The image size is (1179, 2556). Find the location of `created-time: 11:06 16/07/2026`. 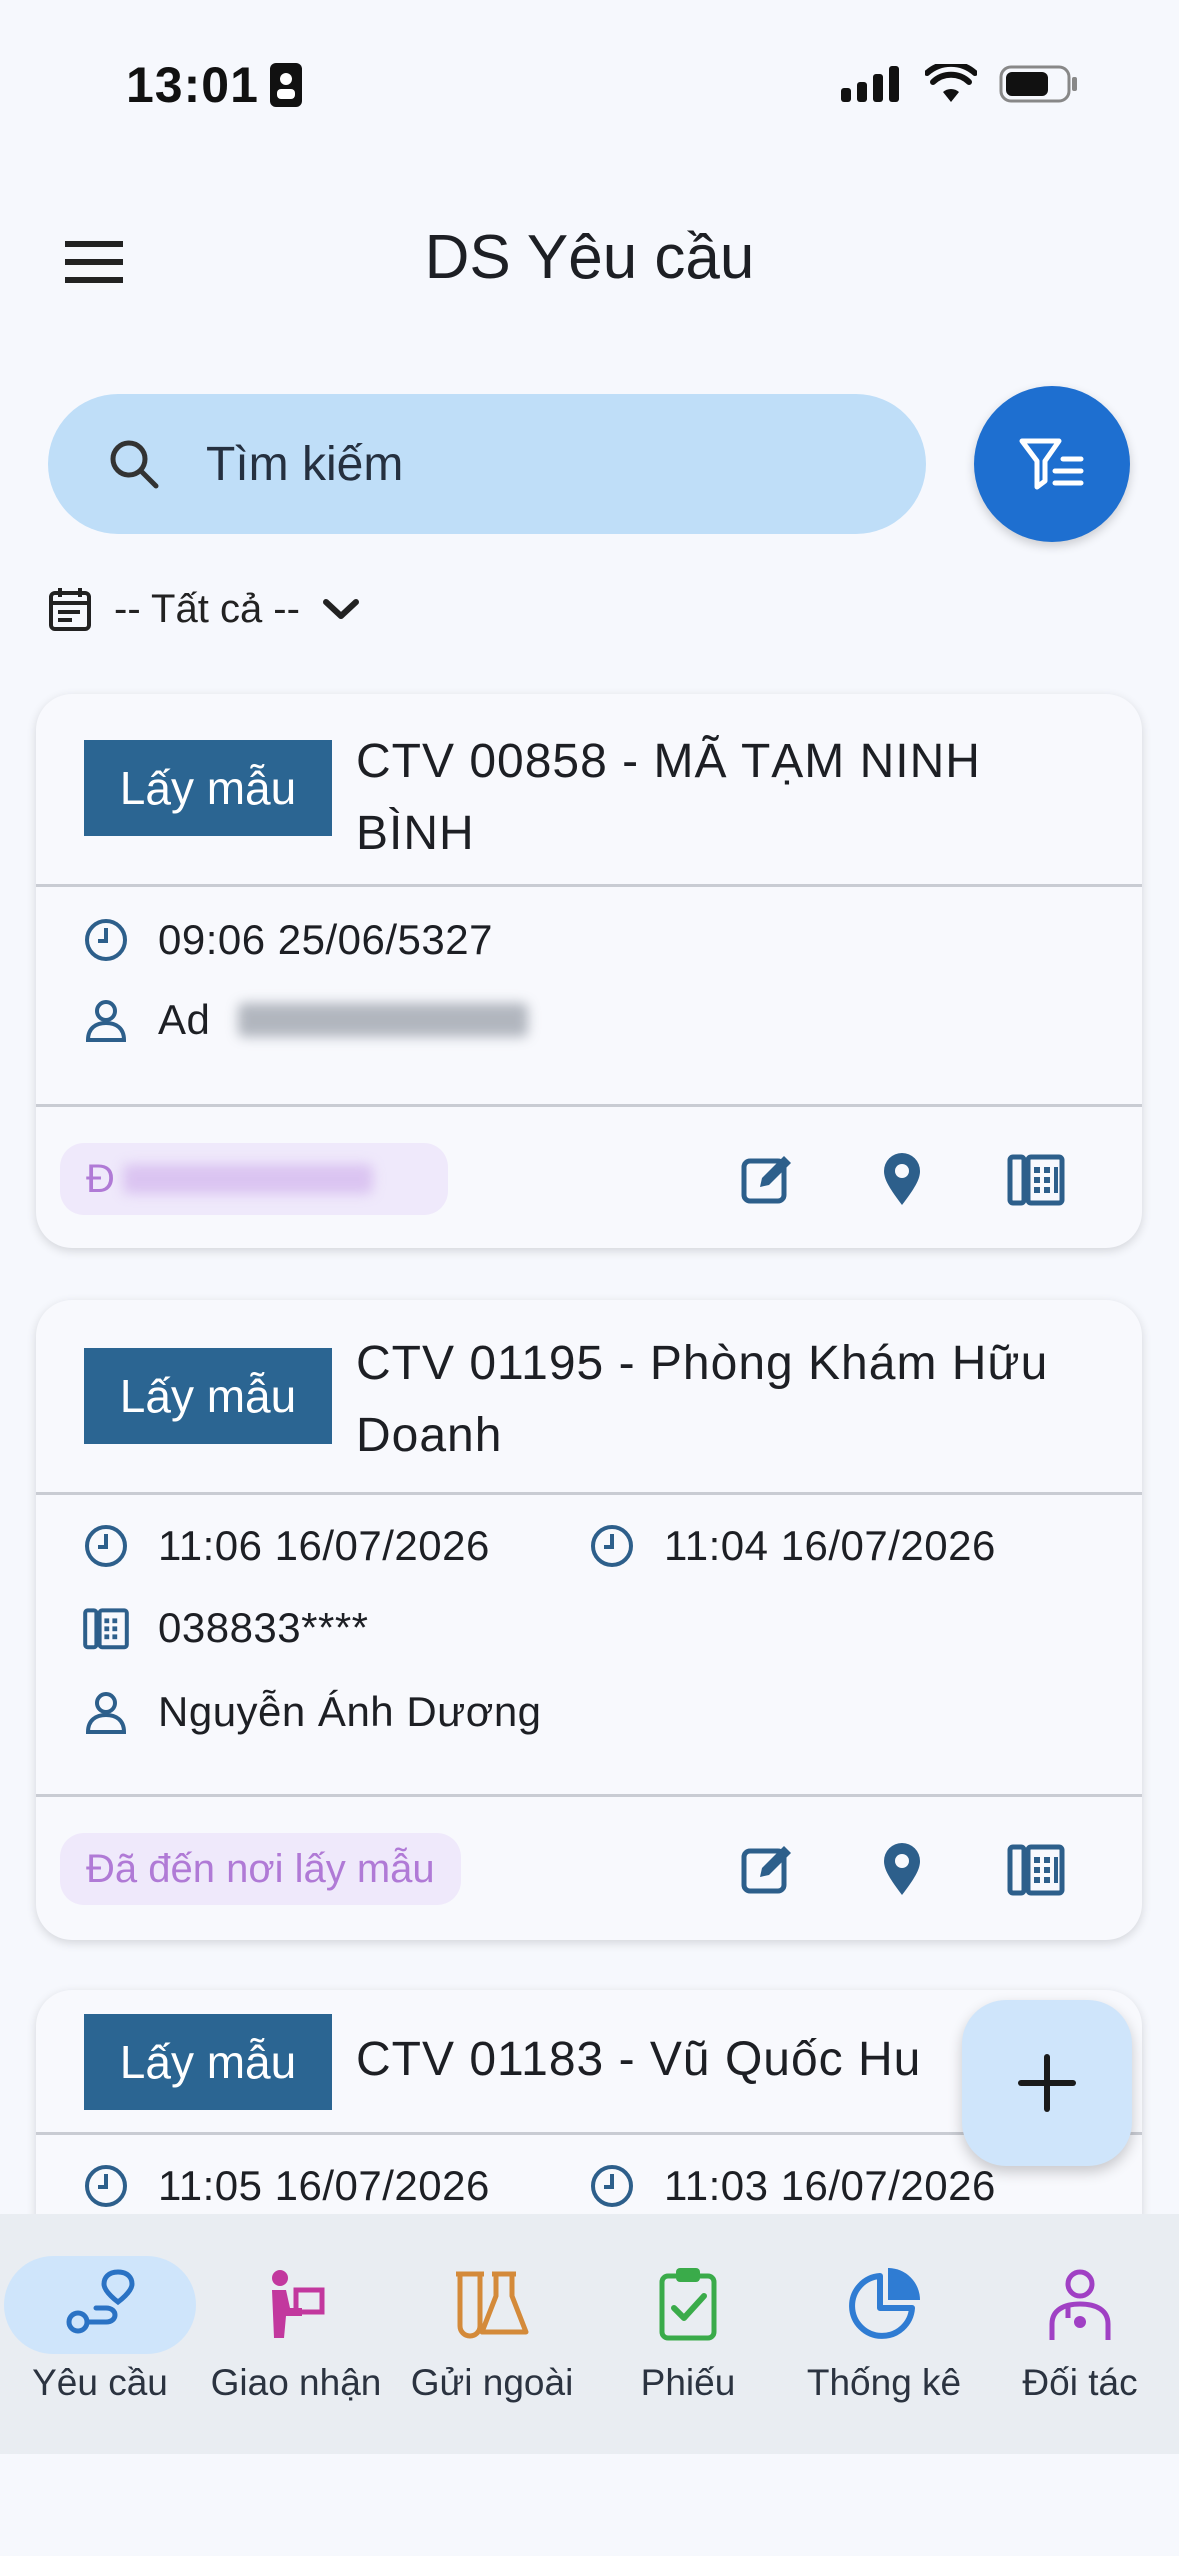

created-time: 11:06 16/07/2026 is located at coordinates (324, 1545).